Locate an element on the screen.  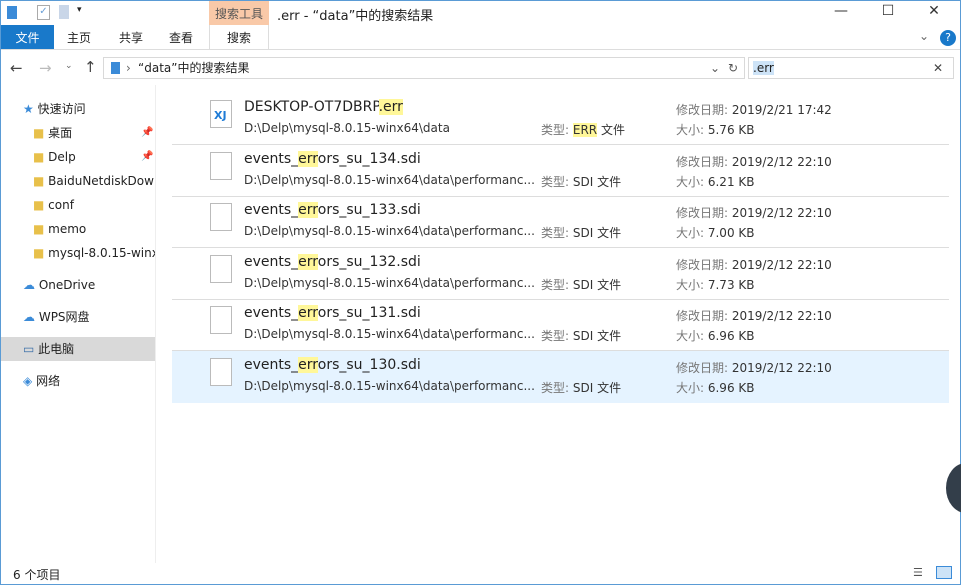
file-path: D:\Delp\mysql-8.0.15-winx64\data is located at coordinates (347, 128).